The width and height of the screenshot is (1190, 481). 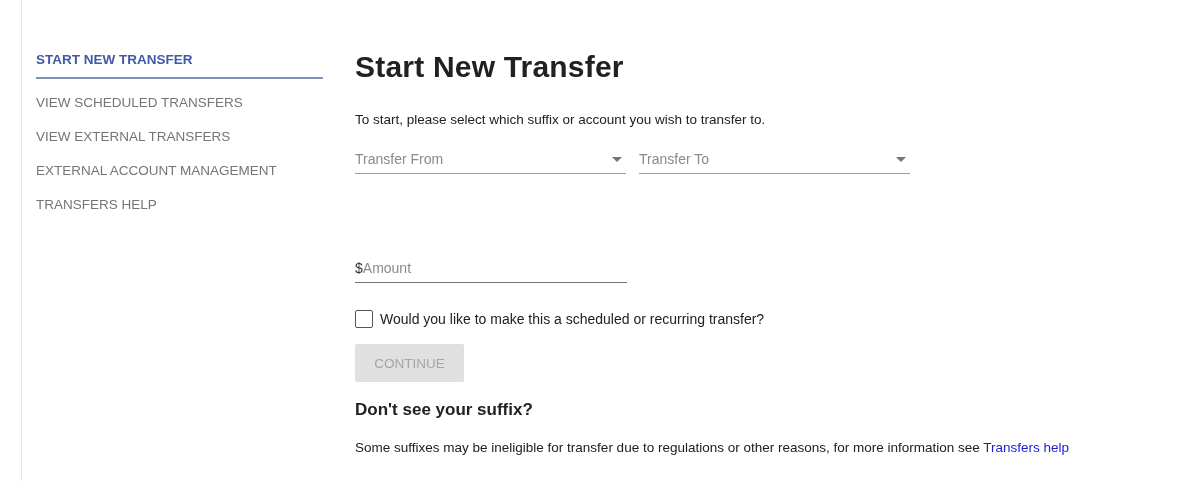 What do you see at coordinates (774, 159) in the screenshot?
I see `dropdown-field: Transfer To` at bounding box center [774, 159].